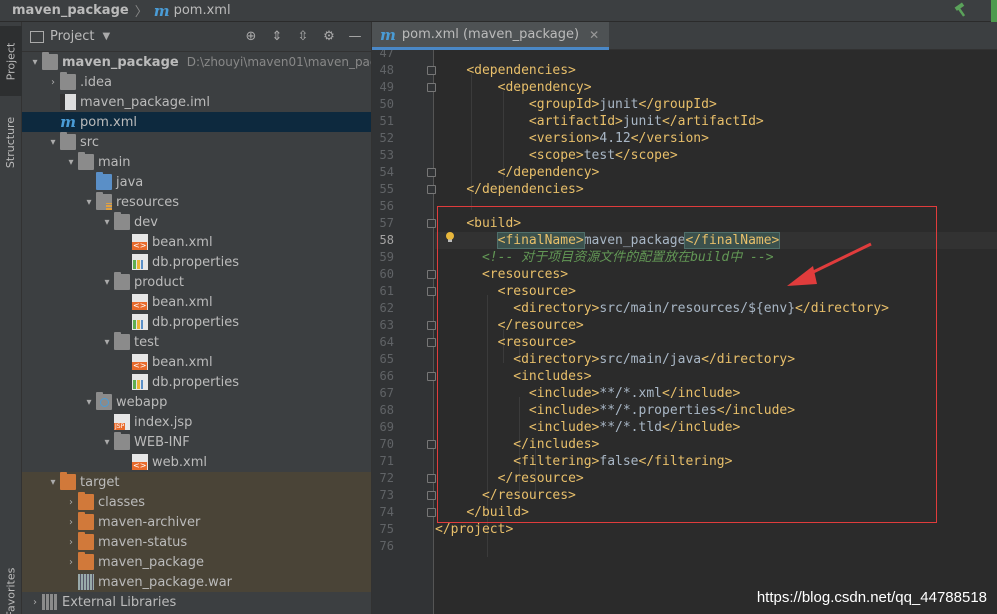 This screenshot has height=614, width=997. What do you see at coordinates (196, 482) in the screenshot?
I see `tree-item-target: ▾ target` at bounding box center [196, 482].